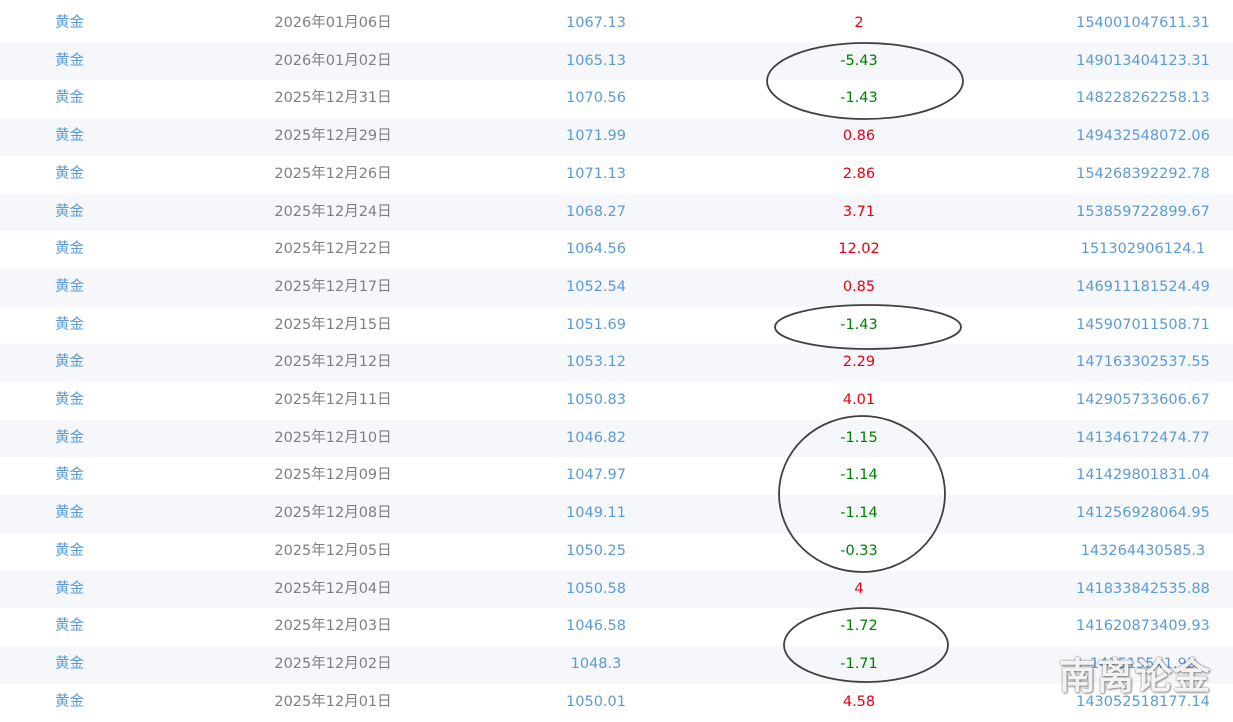  What do you see at coordinates (596, 664) in the screenshot?
I see `price-link: 1048.3` at bounding box center [596, 664].